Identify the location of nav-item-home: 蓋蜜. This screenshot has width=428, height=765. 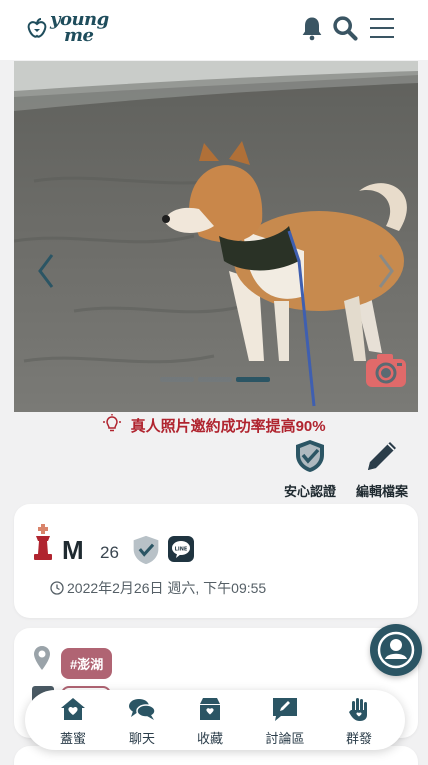
(73, 721).